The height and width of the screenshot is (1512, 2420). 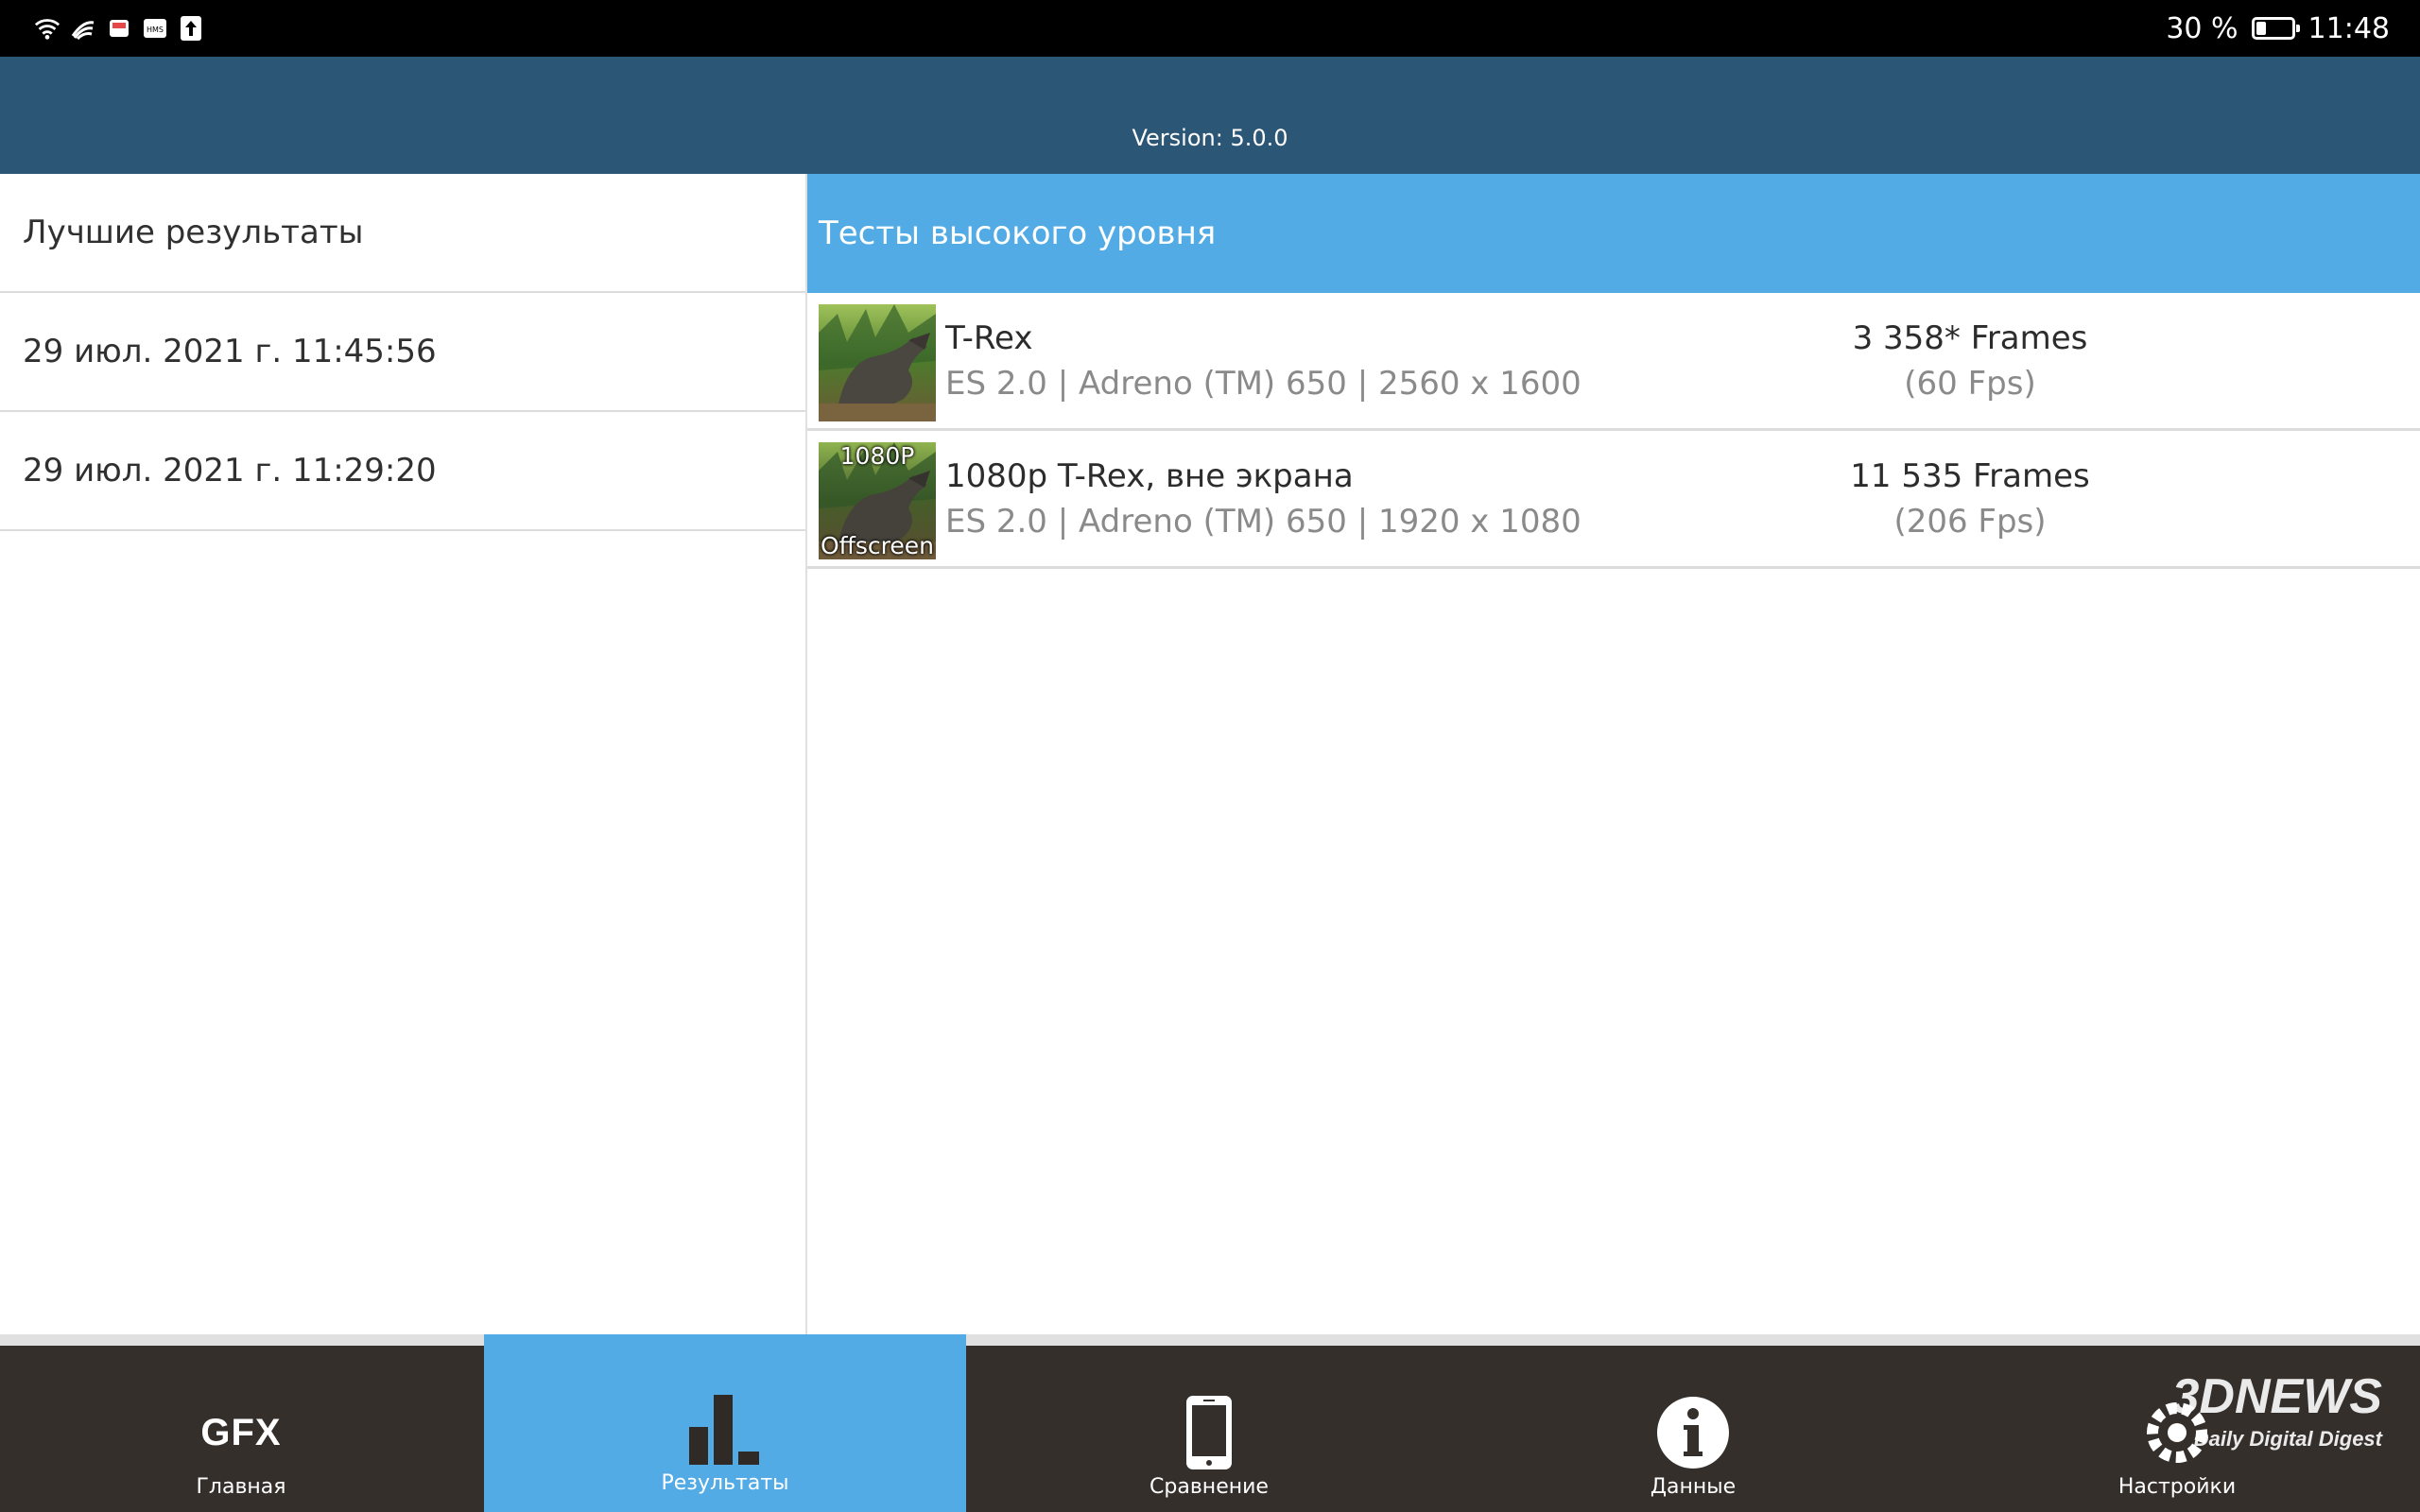 What do you see at coordinates (191, 28) in the screenshot?
I see `upload-icon` at bounding box center [191, 28].